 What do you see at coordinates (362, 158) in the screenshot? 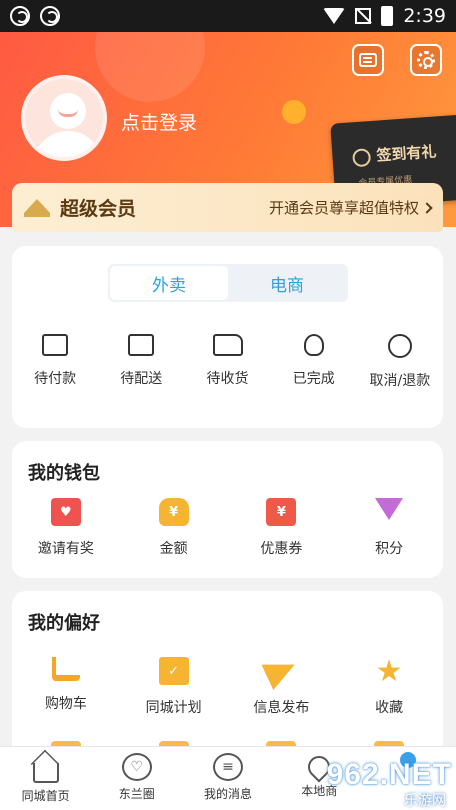
I see `calendar-icon` at bounding box center [362, 158].